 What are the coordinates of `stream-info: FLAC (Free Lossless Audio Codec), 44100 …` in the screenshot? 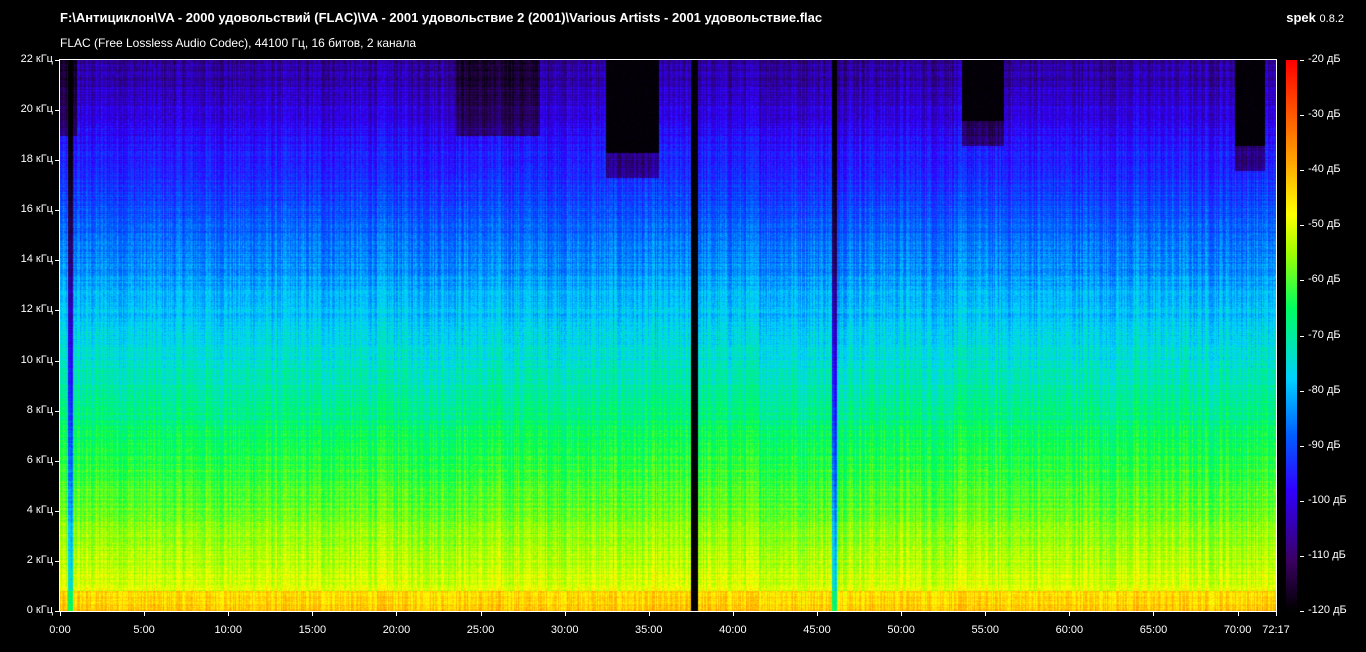 It's located at (238, 43).